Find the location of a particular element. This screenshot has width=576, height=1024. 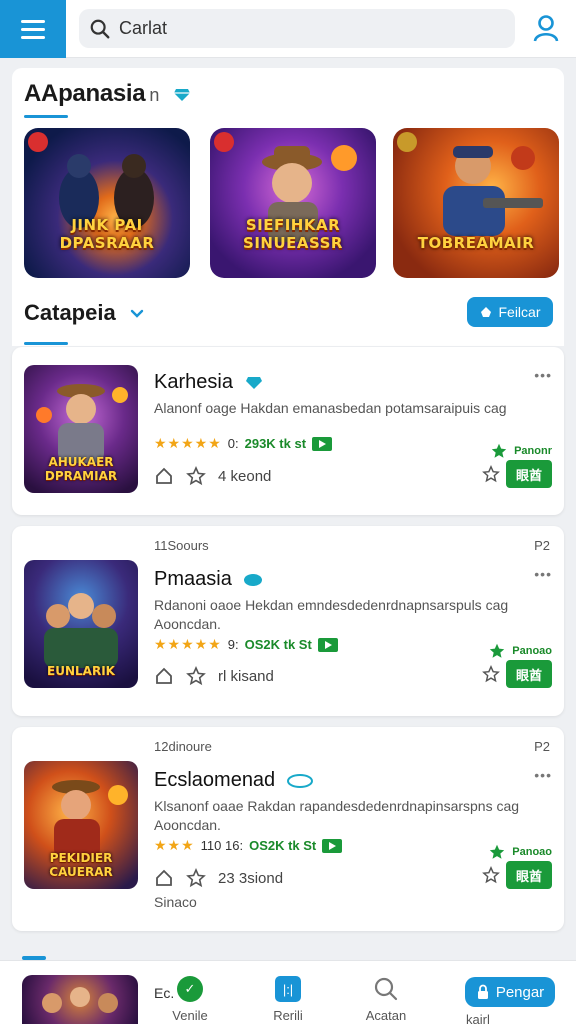

game-cover: PEKIDIER CAUERAR is located at coordinates (81, 825).